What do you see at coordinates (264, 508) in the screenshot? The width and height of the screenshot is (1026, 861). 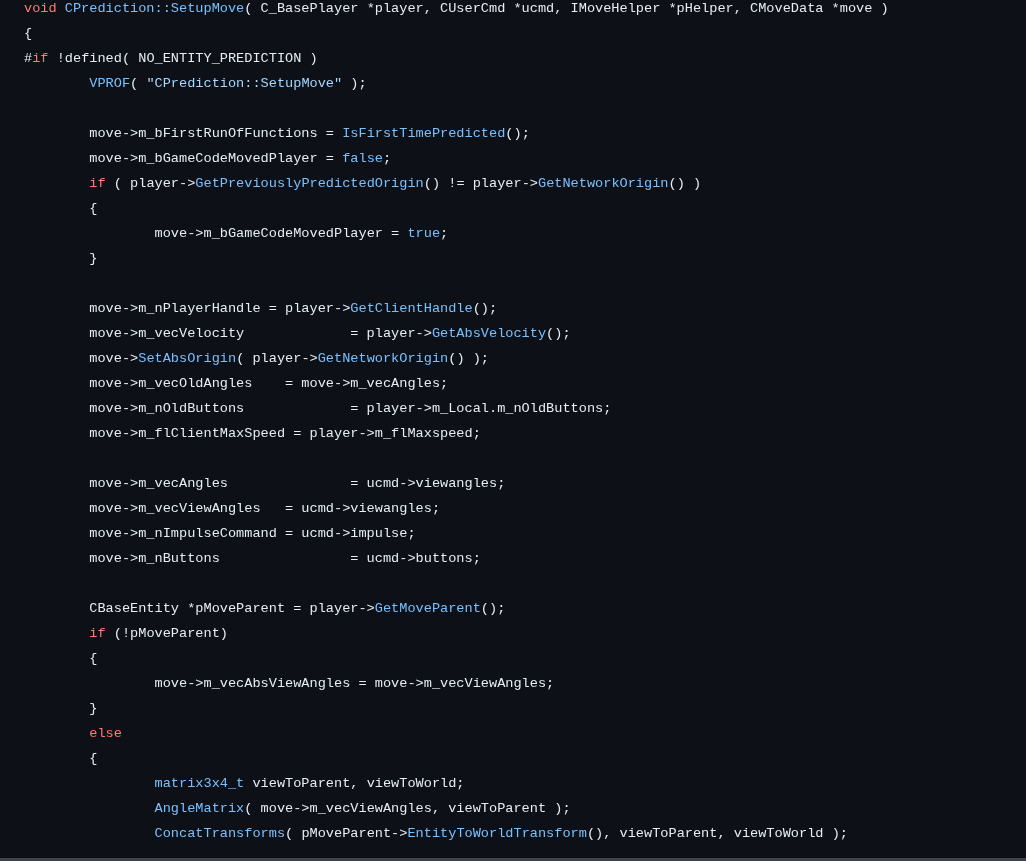 I see `code-line: move->m_vecViewAngles = ucmd->viewangles;` at bounding box center [264, 508].